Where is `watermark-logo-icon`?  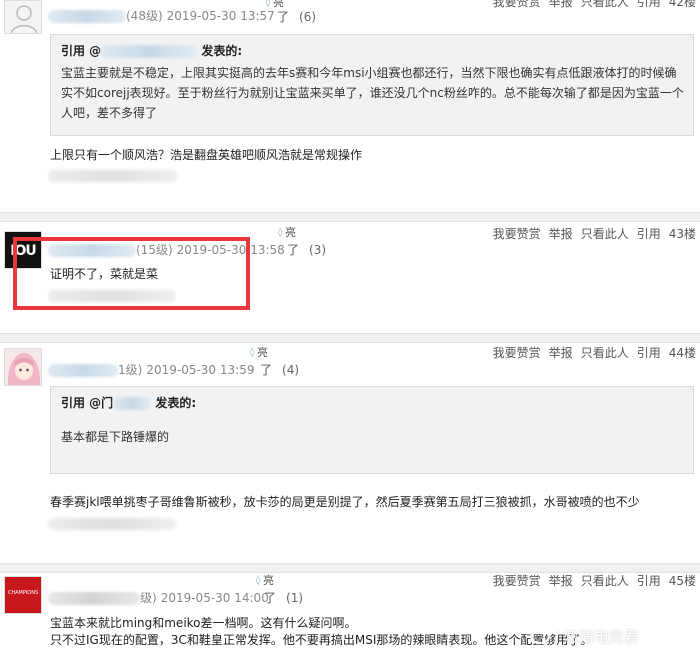
watermark-logo-icon is located at coordinates (540, 637).